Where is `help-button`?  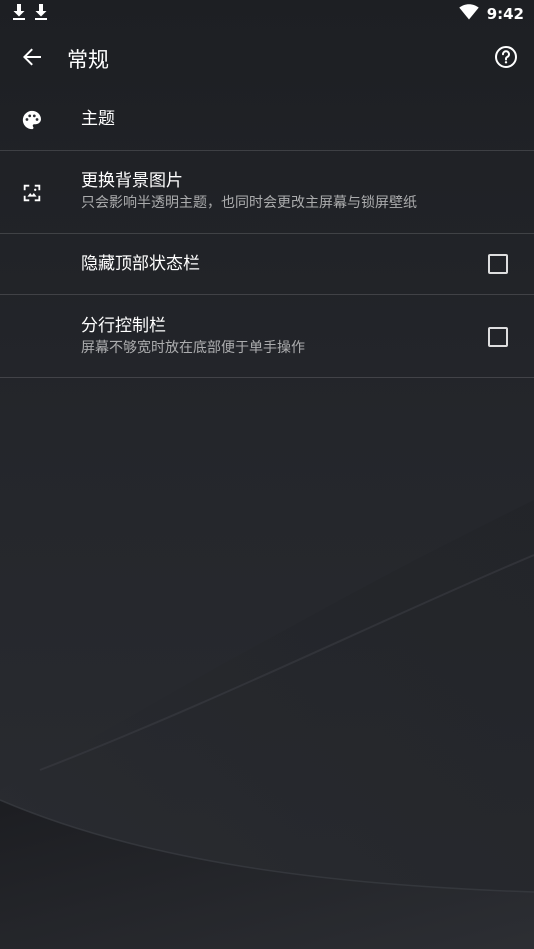 help-button is located at coordinates (506, 59).